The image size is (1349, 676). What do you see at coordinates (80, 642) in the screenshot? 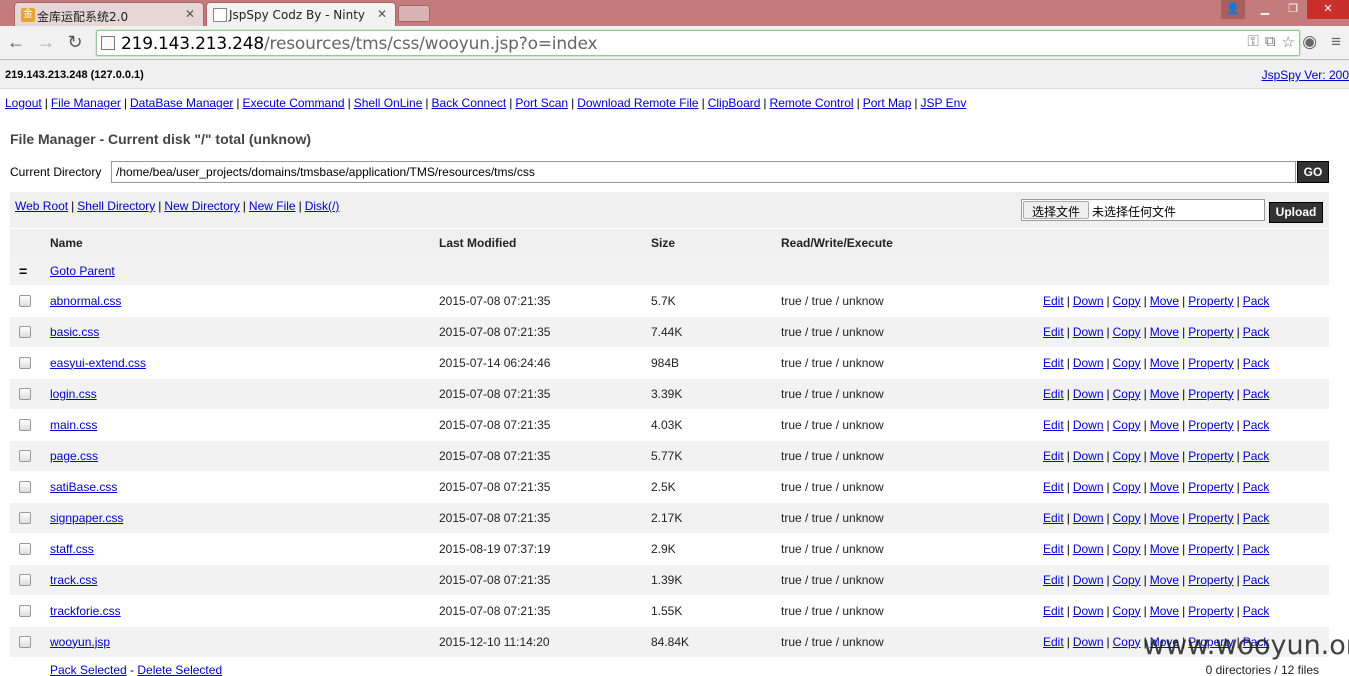
I see `file-name-link: wooyun.jsp` at bounding box center [80, 642].